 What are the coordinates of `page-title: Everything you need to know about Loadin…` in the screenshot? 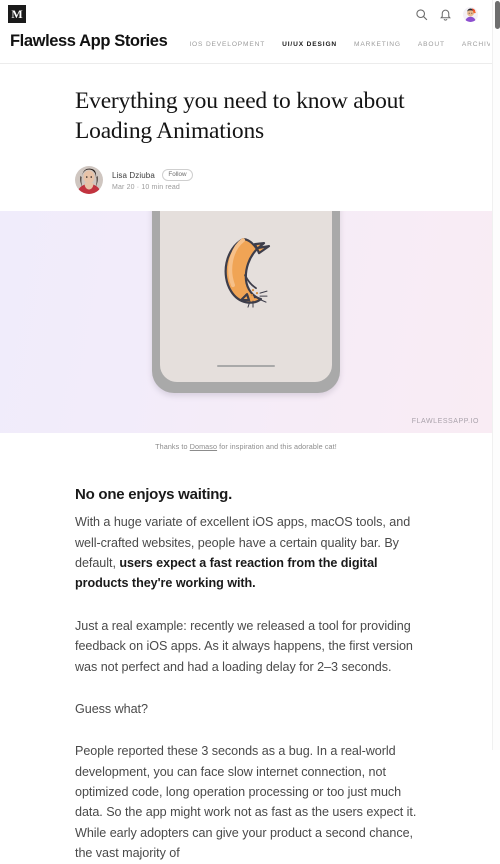 It's located at (240, 116).